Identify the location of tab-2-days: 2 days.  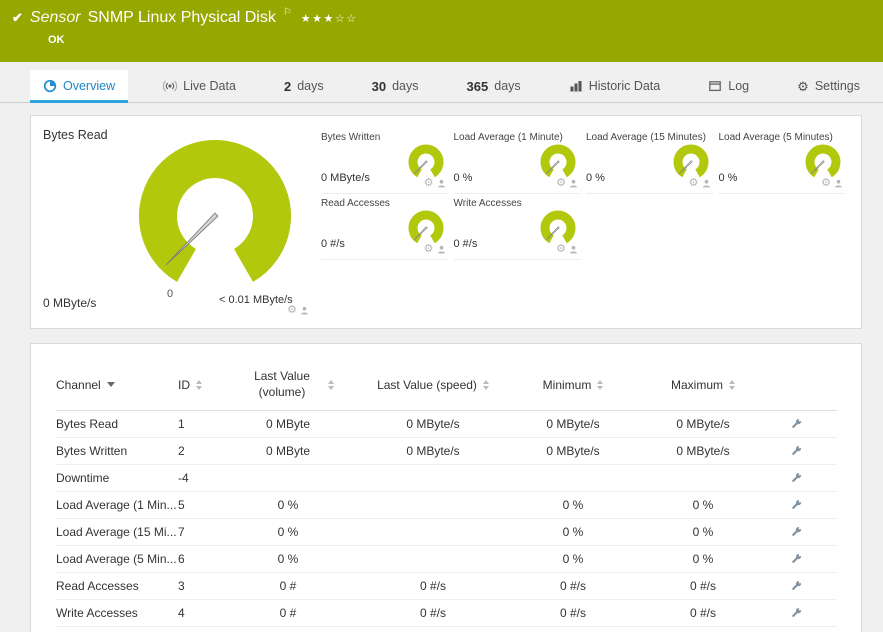
(304, 86).